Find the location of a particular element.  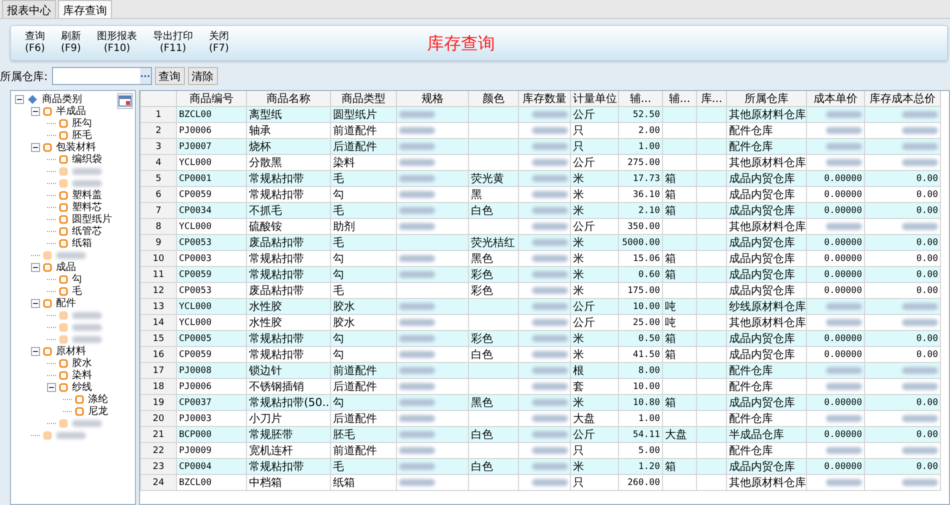

tree-item: 胚勾 is located at coordinates (82, 123).